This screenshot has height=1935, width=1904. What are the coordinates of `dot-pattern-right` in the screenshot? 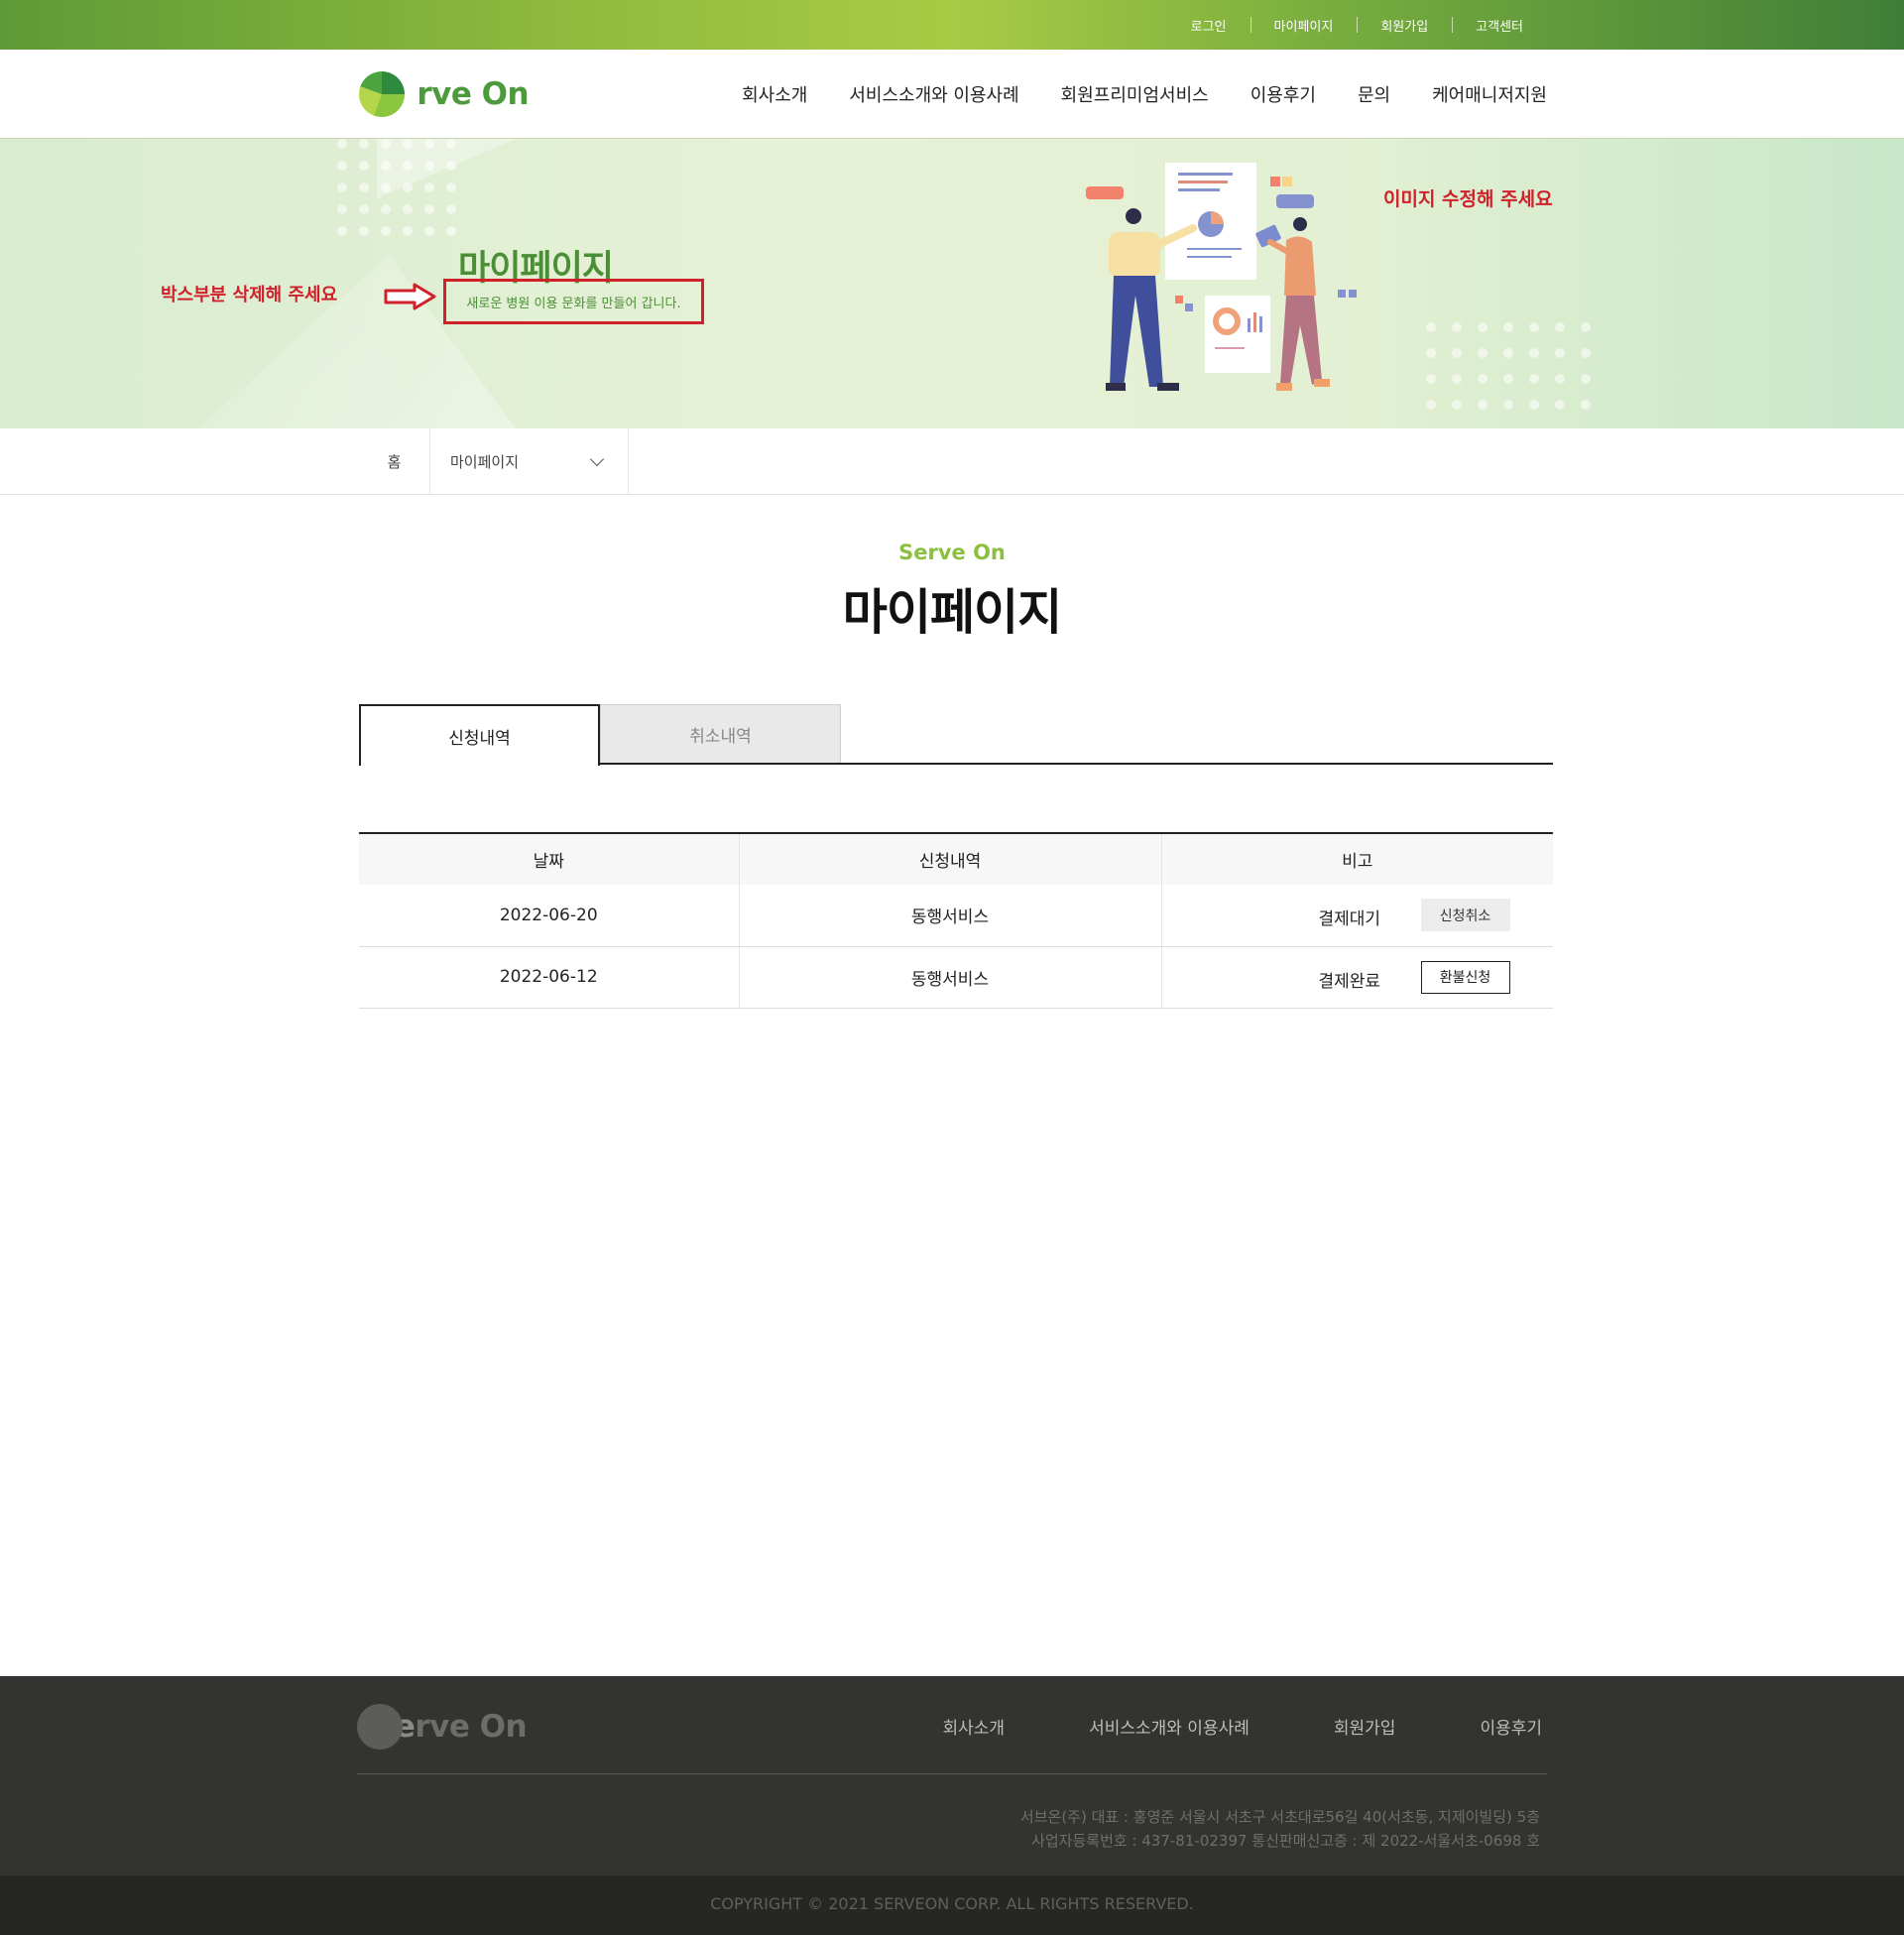 It's located at (1515, 372).